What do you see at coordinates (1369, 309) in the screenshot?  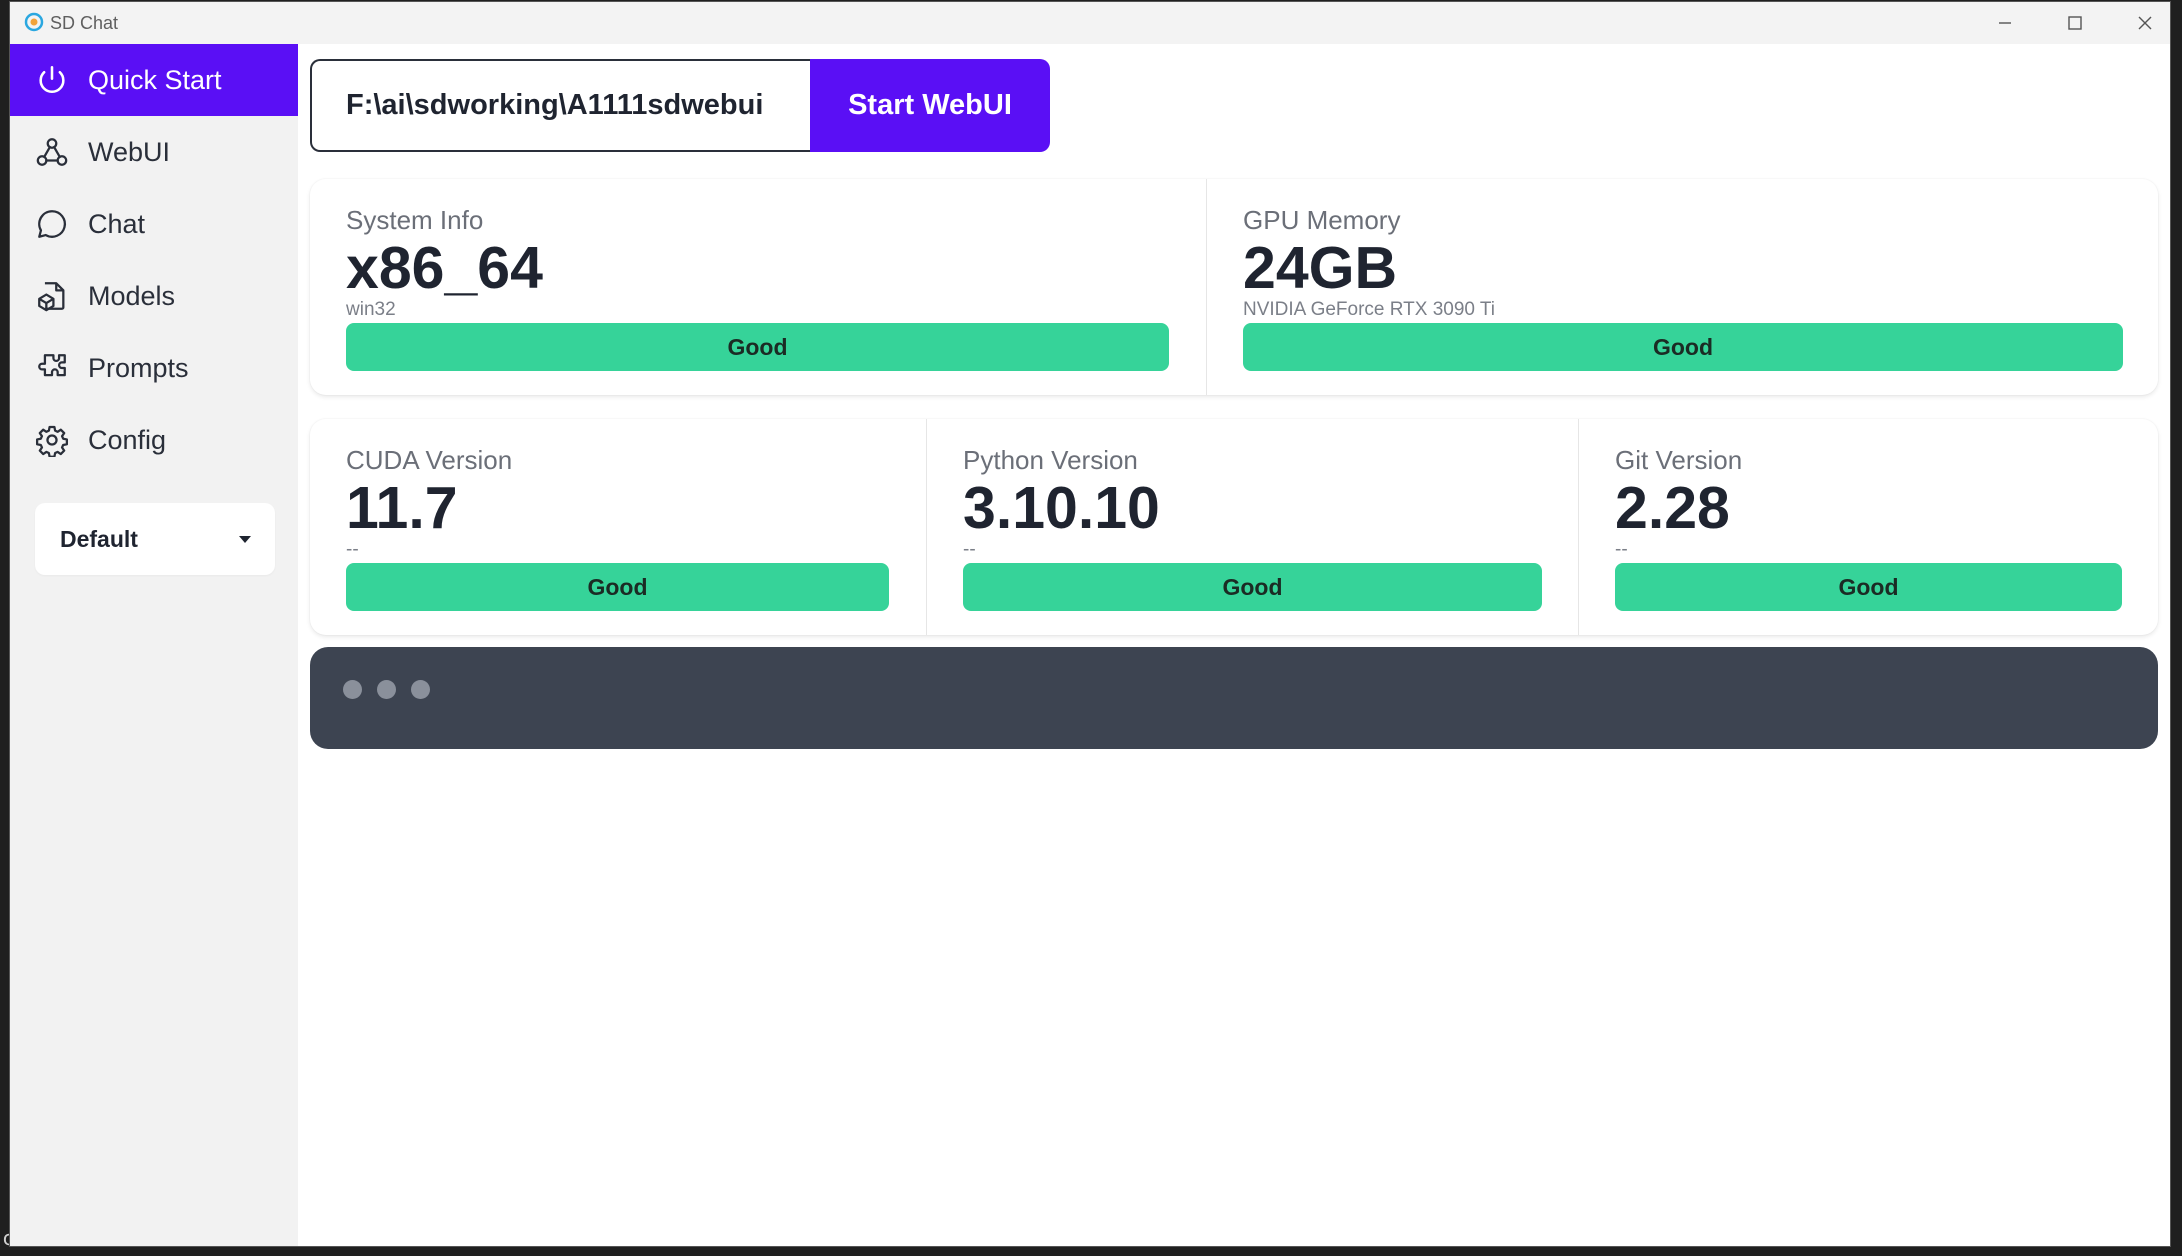 I see `stat-desc: NVIDIA GeForce RTX 3090 Ti` at bounding box center [1369, 309].